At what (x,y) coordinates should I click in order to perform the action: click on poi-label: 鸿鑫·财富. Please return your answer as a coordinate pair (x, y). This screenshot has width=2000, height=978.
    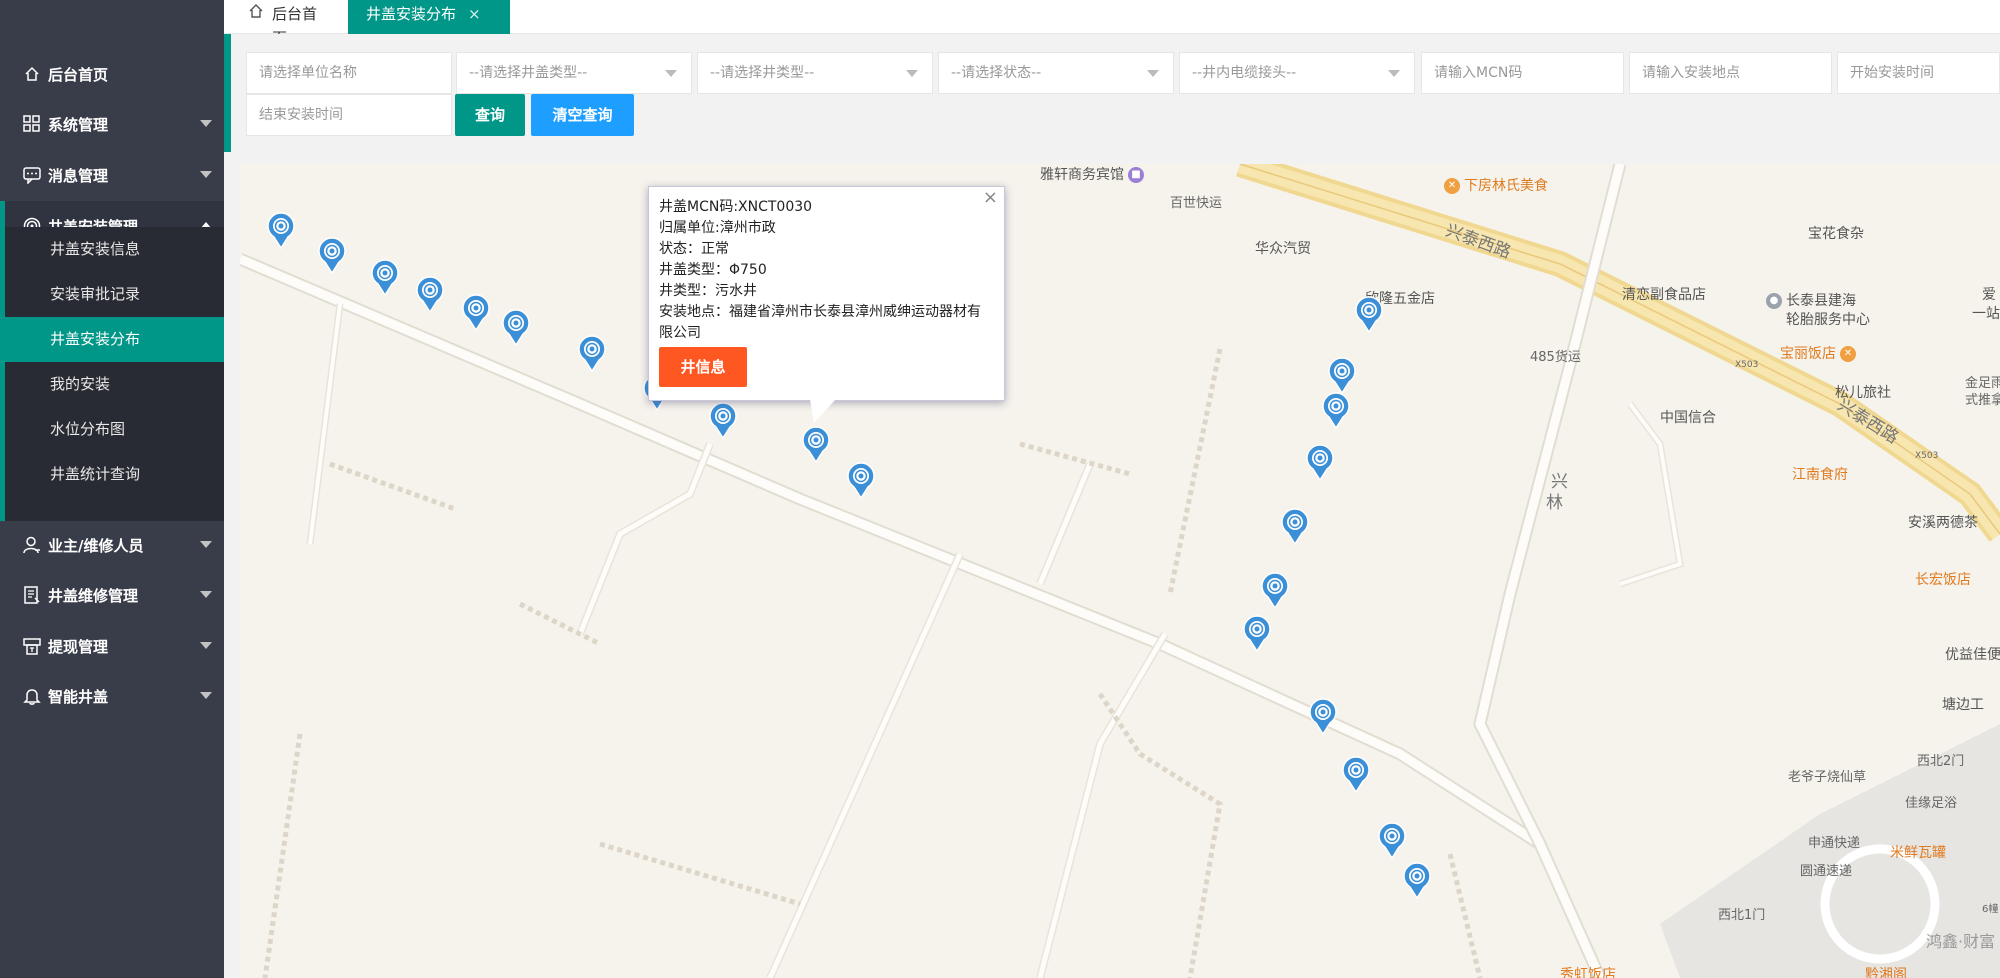
    Looking at the image, I should click on (1961, 941).